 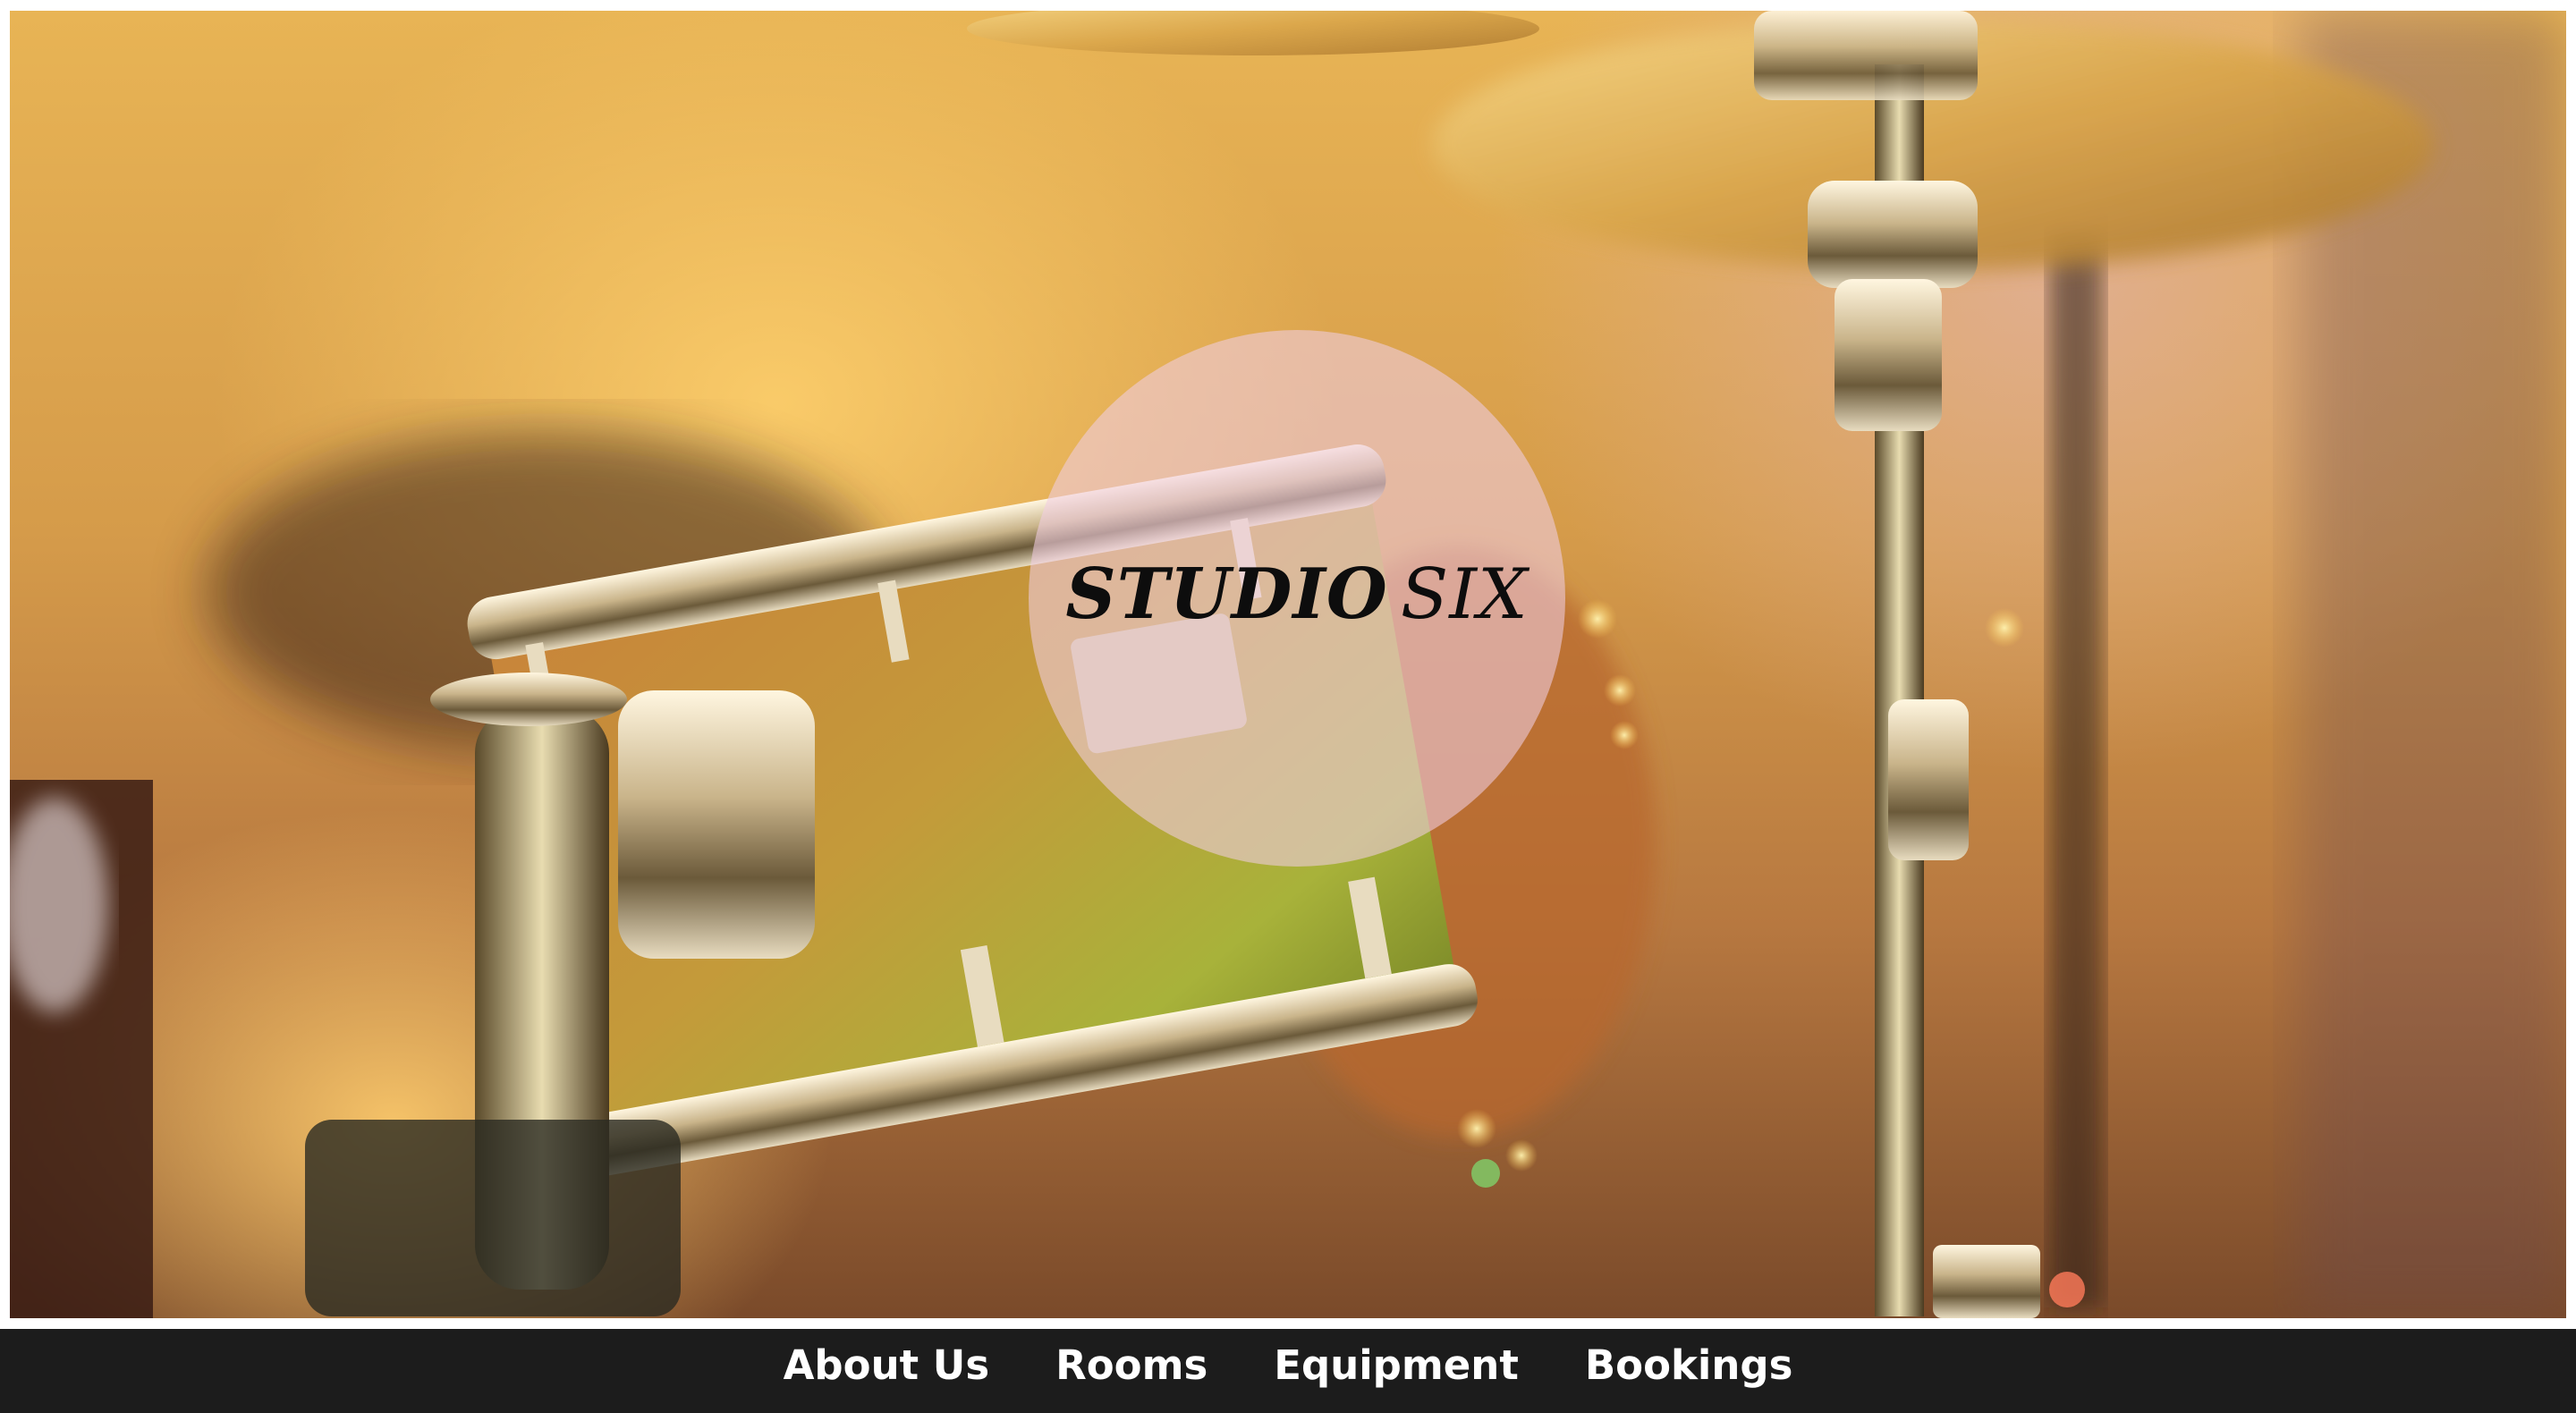 I want to click on logo-word-six: SIX, so click(x=1464, y=594).